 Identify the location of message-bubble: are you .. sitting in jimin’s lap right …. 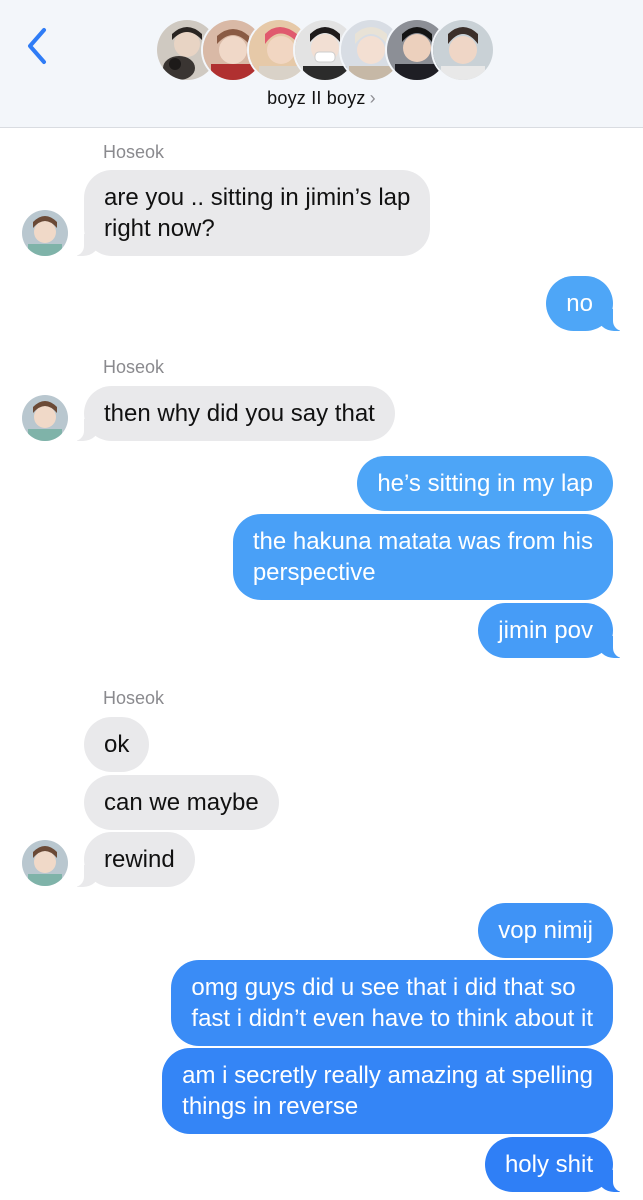
(251, 213).